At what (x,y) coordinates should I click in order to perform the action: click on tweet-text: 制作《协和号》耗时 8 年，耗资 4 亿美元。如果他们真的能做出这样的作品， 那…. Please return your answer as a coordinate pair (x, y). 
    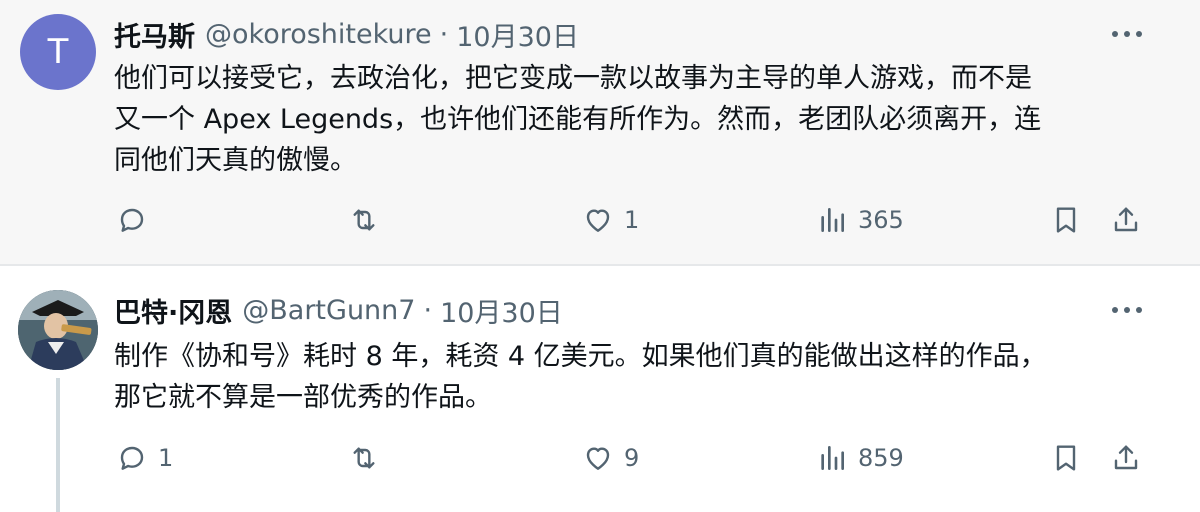
    Looking at the image, I should click on (644, 377).